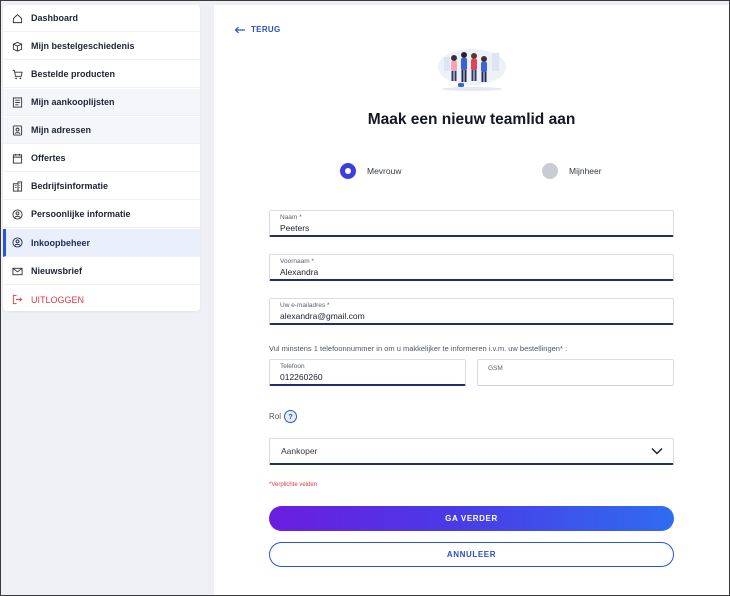 The height and width of the screenshot is (596, 730). What do you see at coordinates (17, 271) in the screenshot?
I see `mail-icon` at bounding box center [17, 271].